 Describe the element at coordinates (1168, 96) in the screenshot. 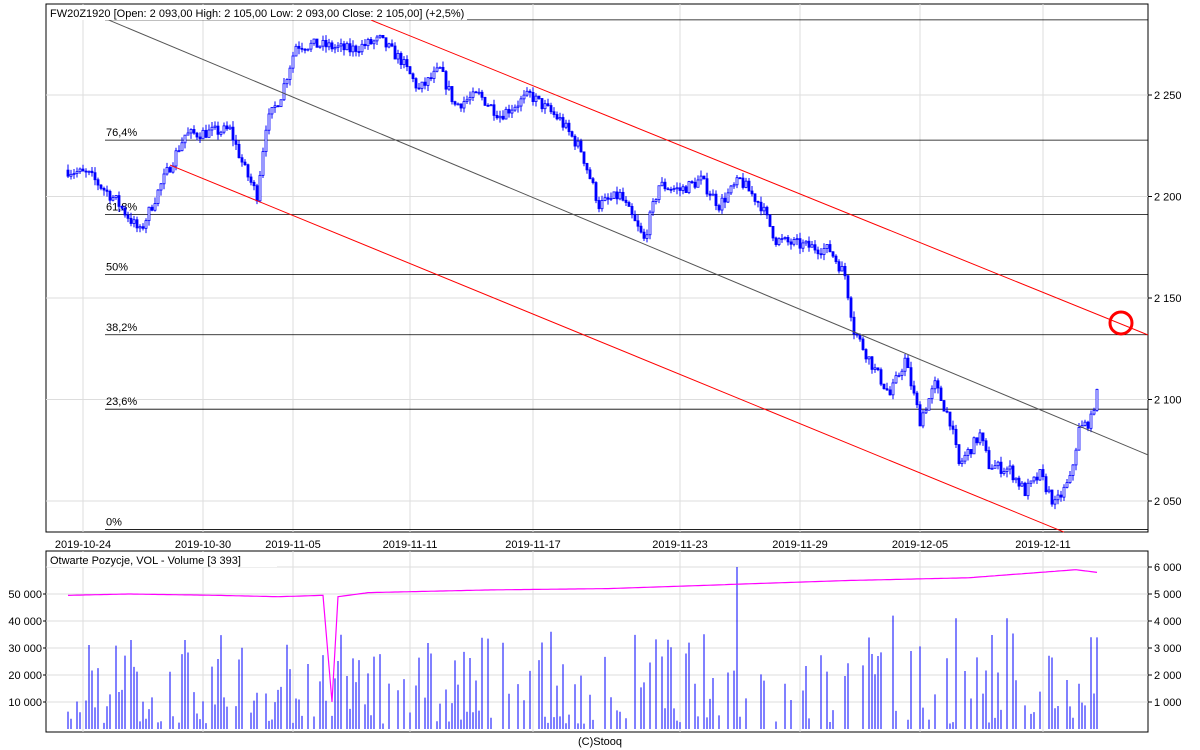

I see `y-tick-label: 2 250` at that location.